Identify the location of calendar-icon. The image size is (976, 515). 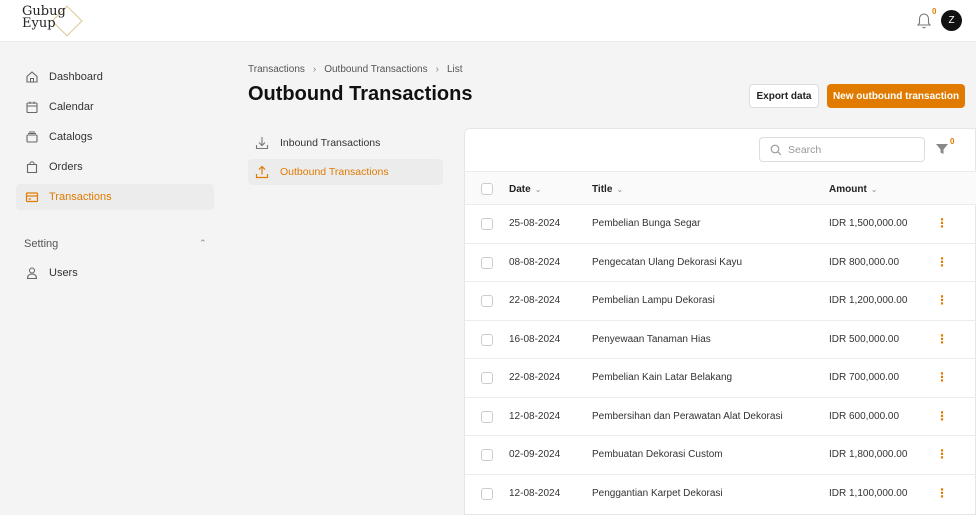
(32, 107).